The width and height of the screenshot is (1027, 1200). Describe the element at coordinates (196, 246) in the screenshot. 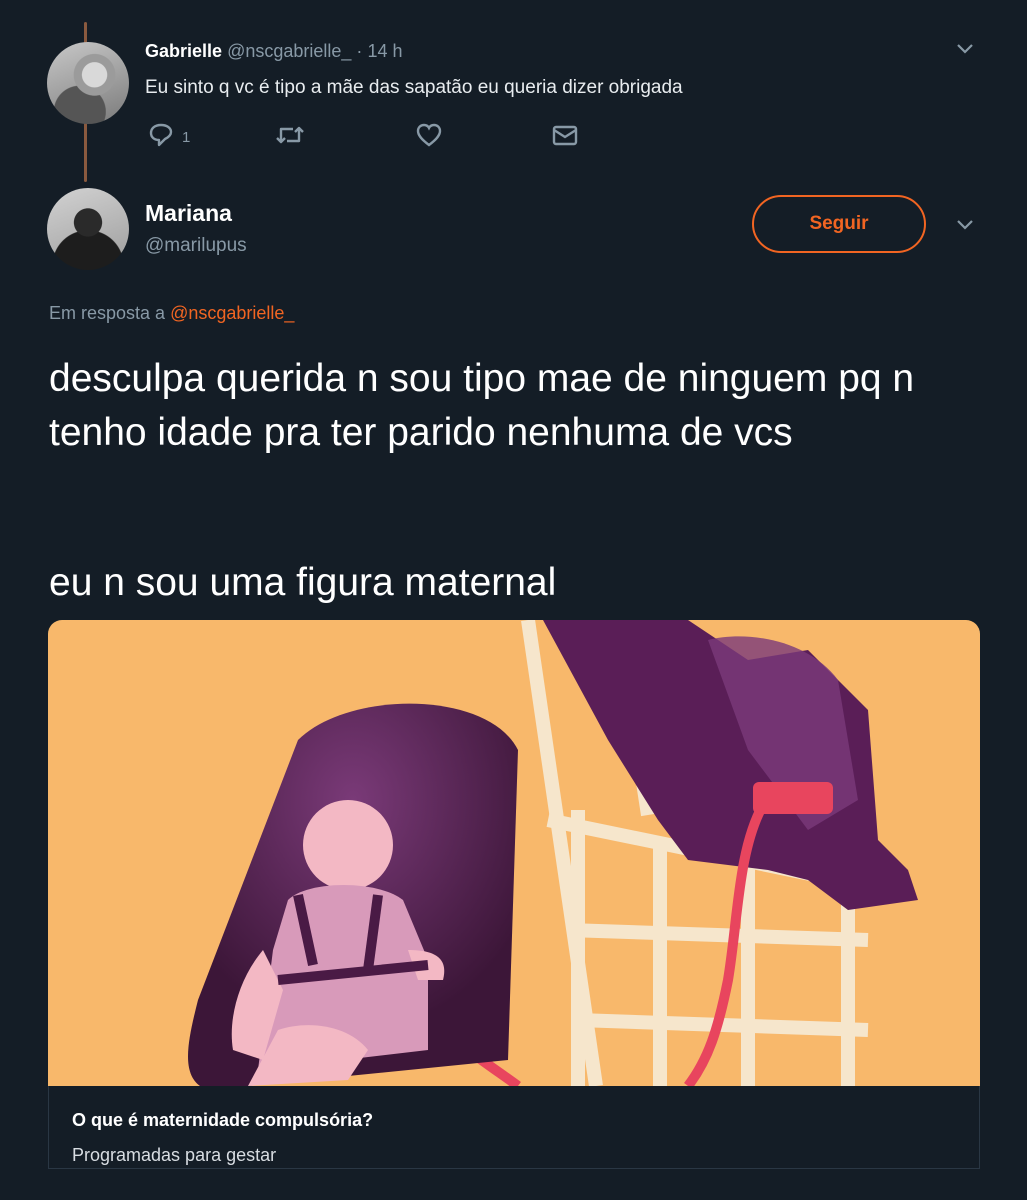

I see `author-handle: @marilupus` at that location.